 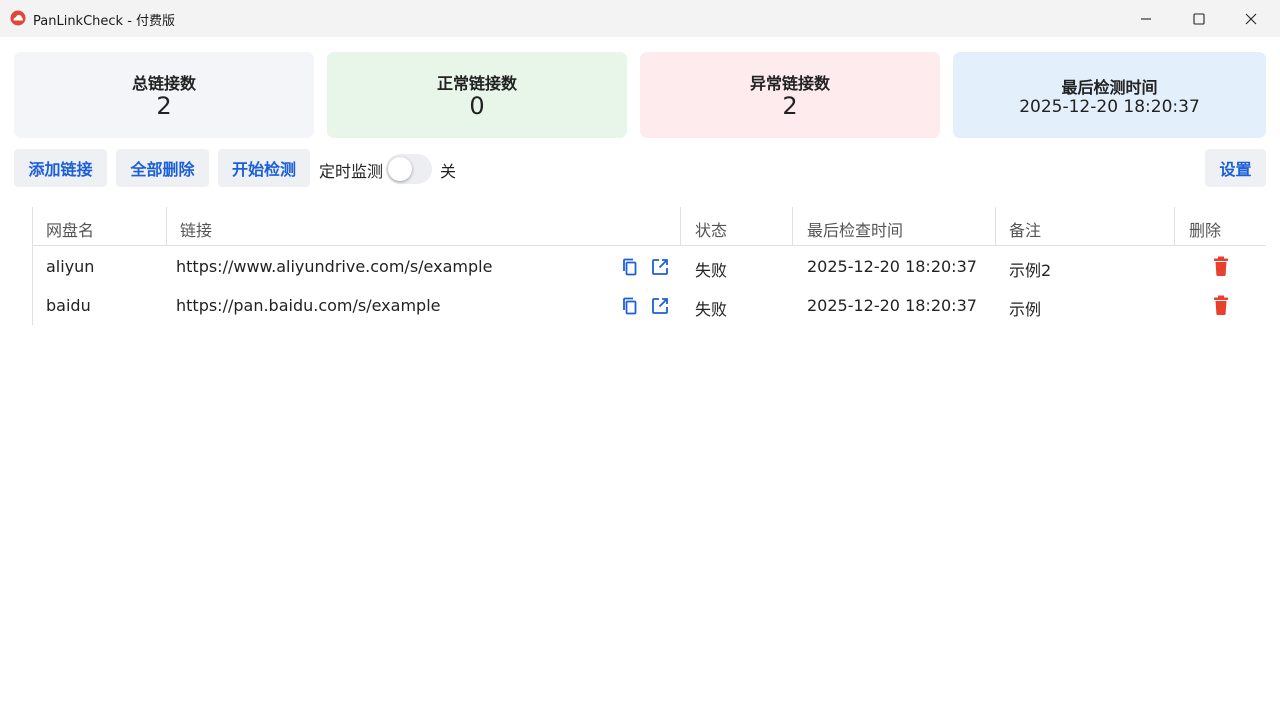 What do you see at coordinates (308, 305) in the screenshot?
I see `cell-link: https://pan.baidu.com/s/example` at bounding box center [308, 305].